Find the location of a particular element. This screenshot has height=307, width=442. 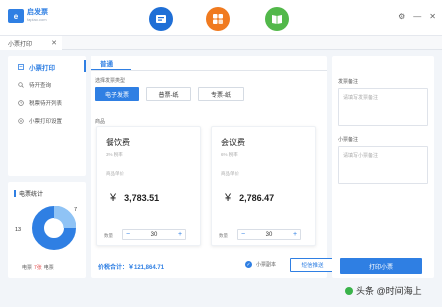

settings-icon is located at coordinates (21, 121).